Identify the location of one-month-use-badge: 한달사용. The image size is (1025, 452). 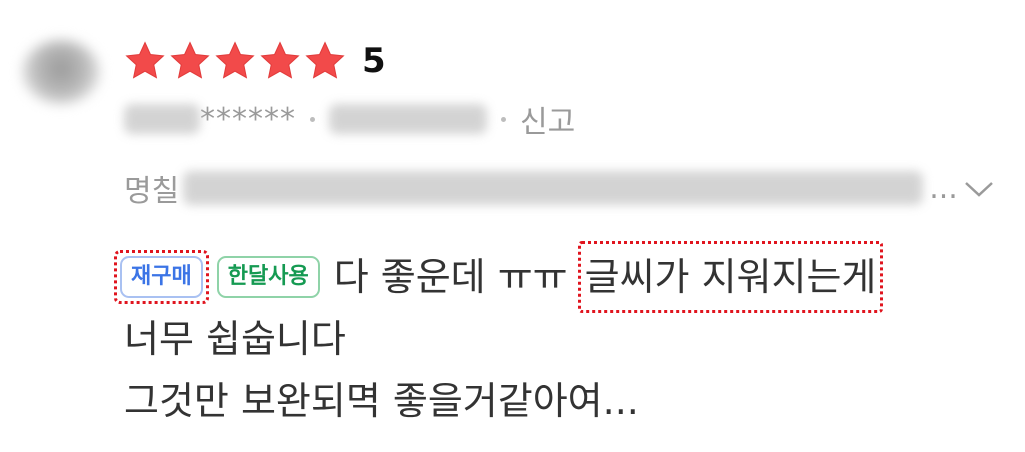
(268, 277).